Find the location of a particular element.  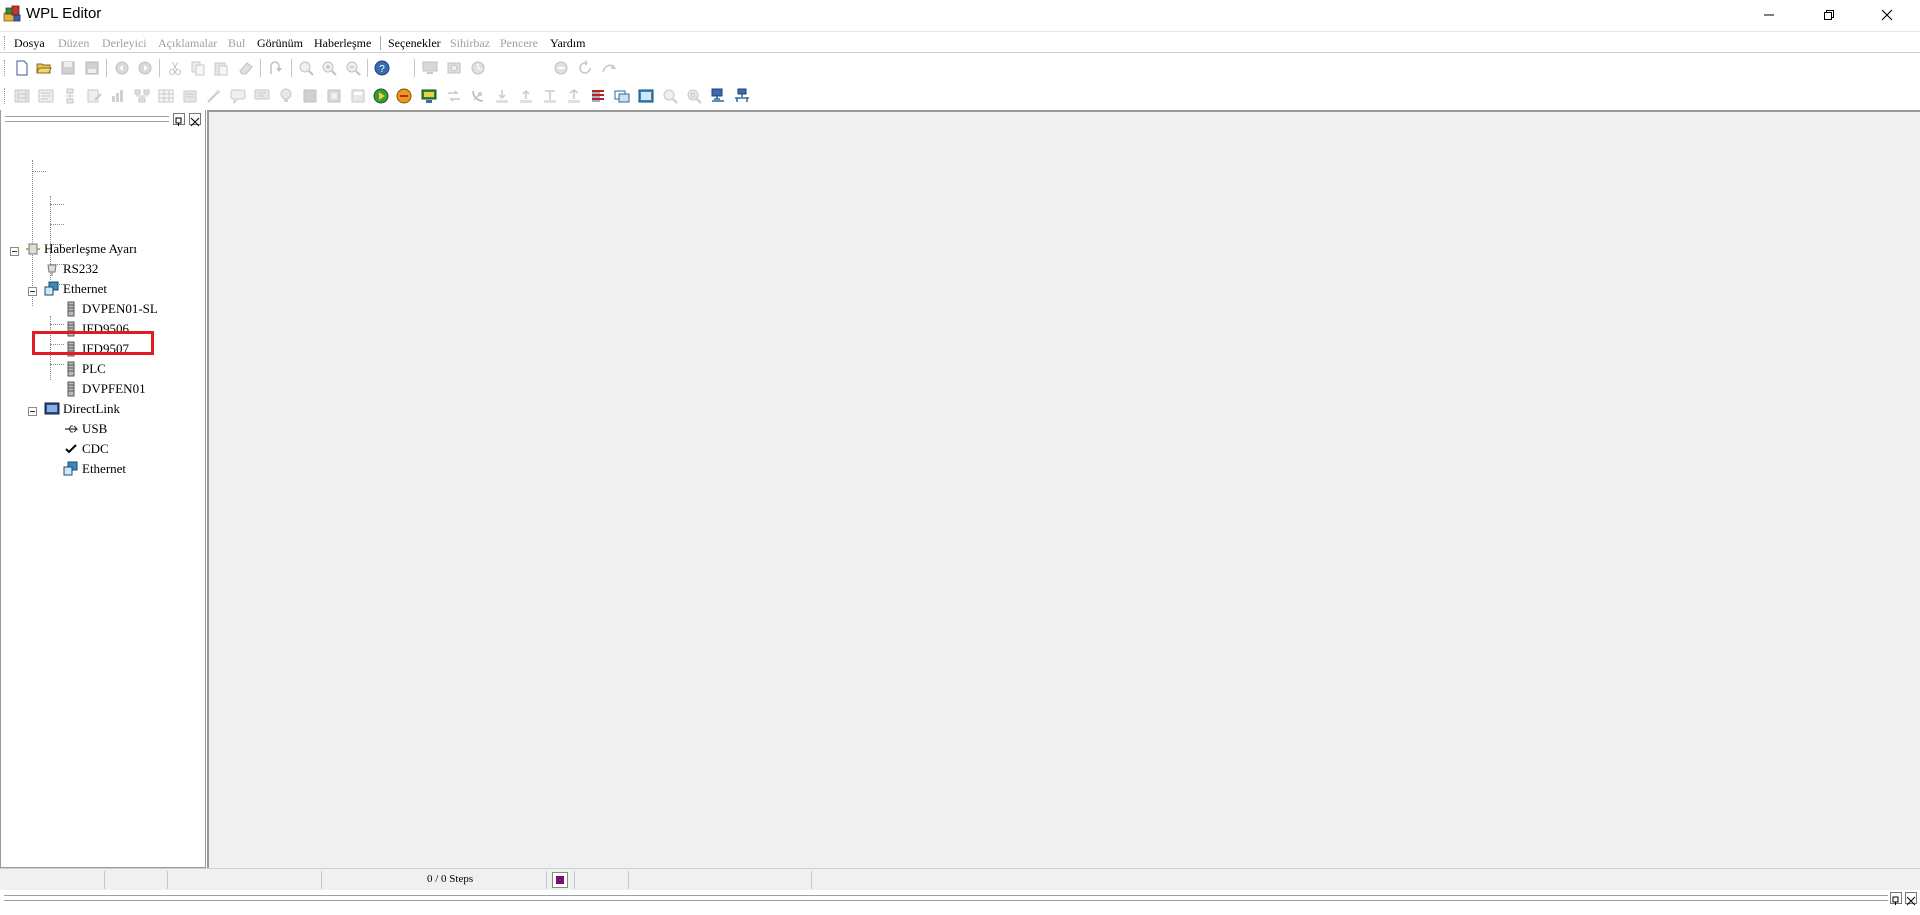

zoom-in-icon is located at coordinates (329, 68).